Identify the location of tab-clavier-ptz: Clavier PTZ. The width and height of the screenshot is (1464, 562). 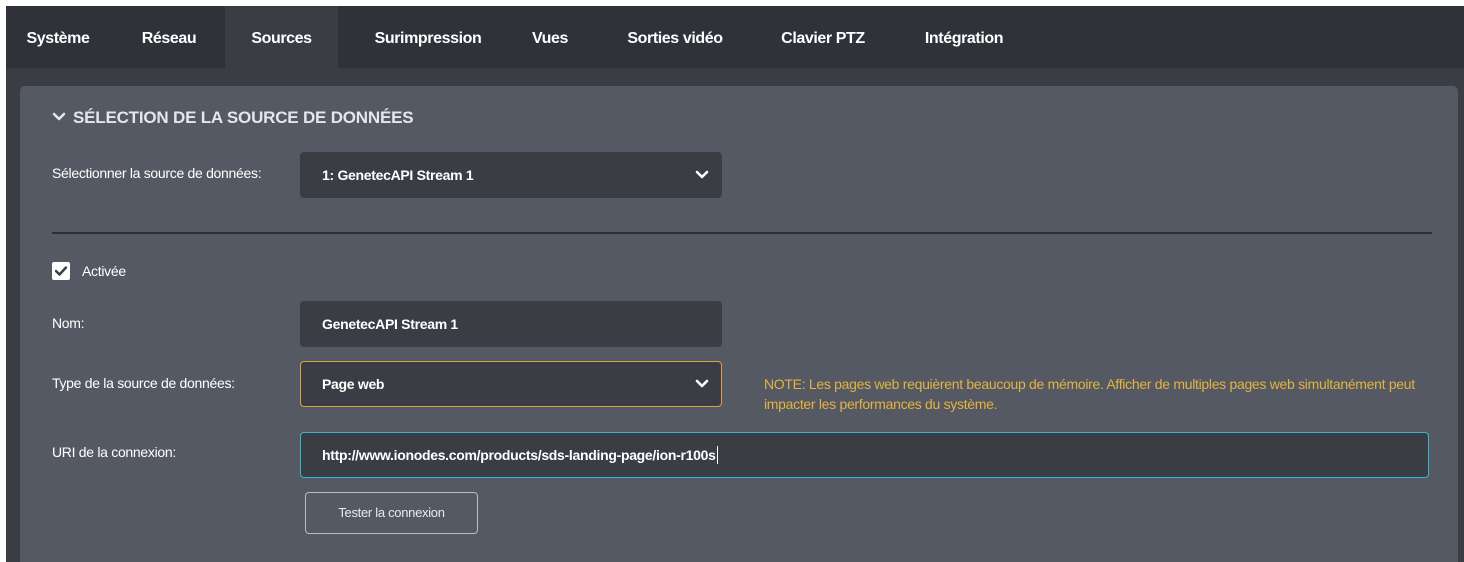
(823, 37).